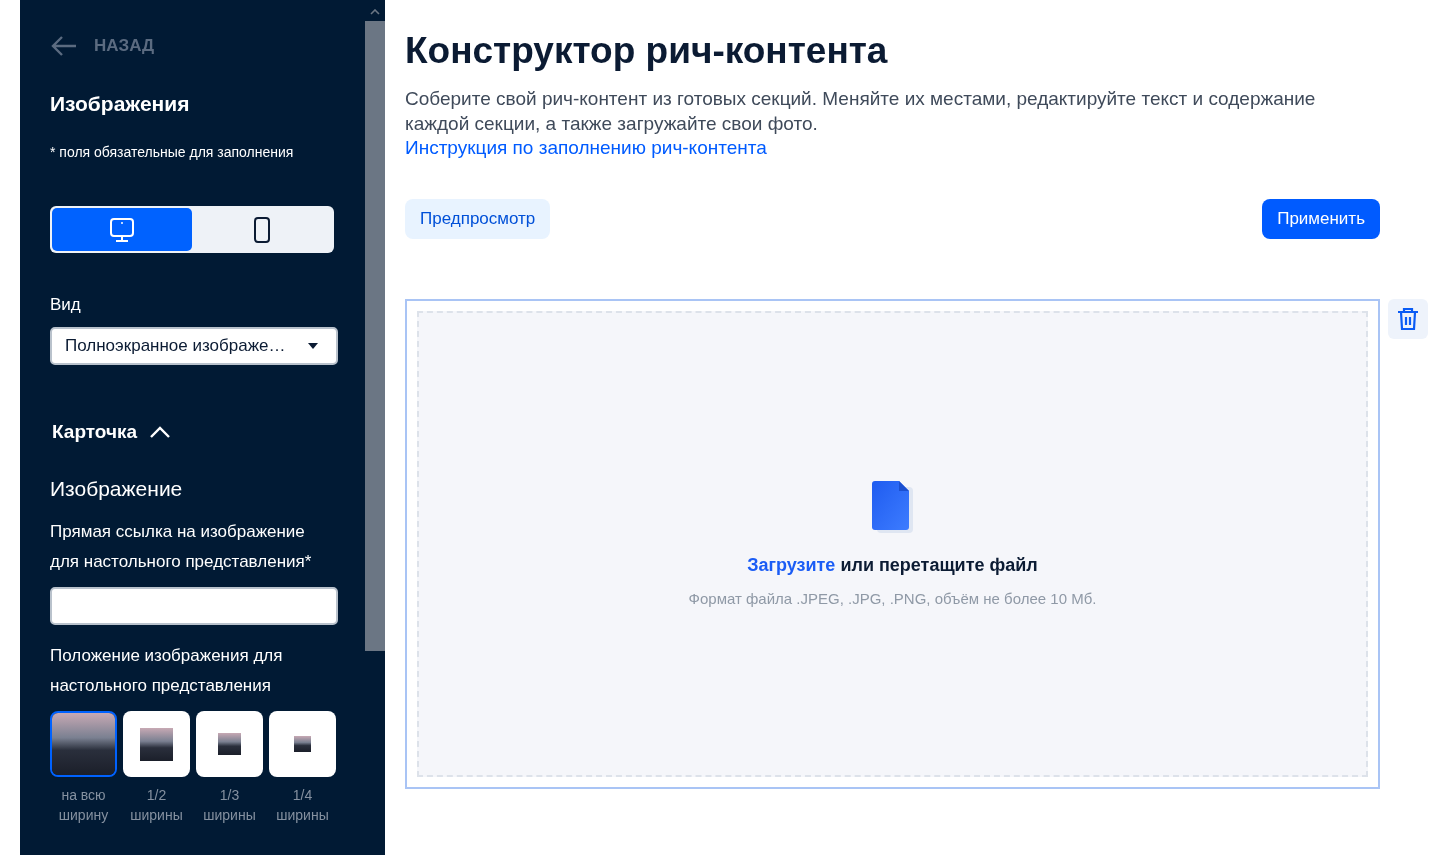  I want to click on chevron-up-icon, so click(160, 432).